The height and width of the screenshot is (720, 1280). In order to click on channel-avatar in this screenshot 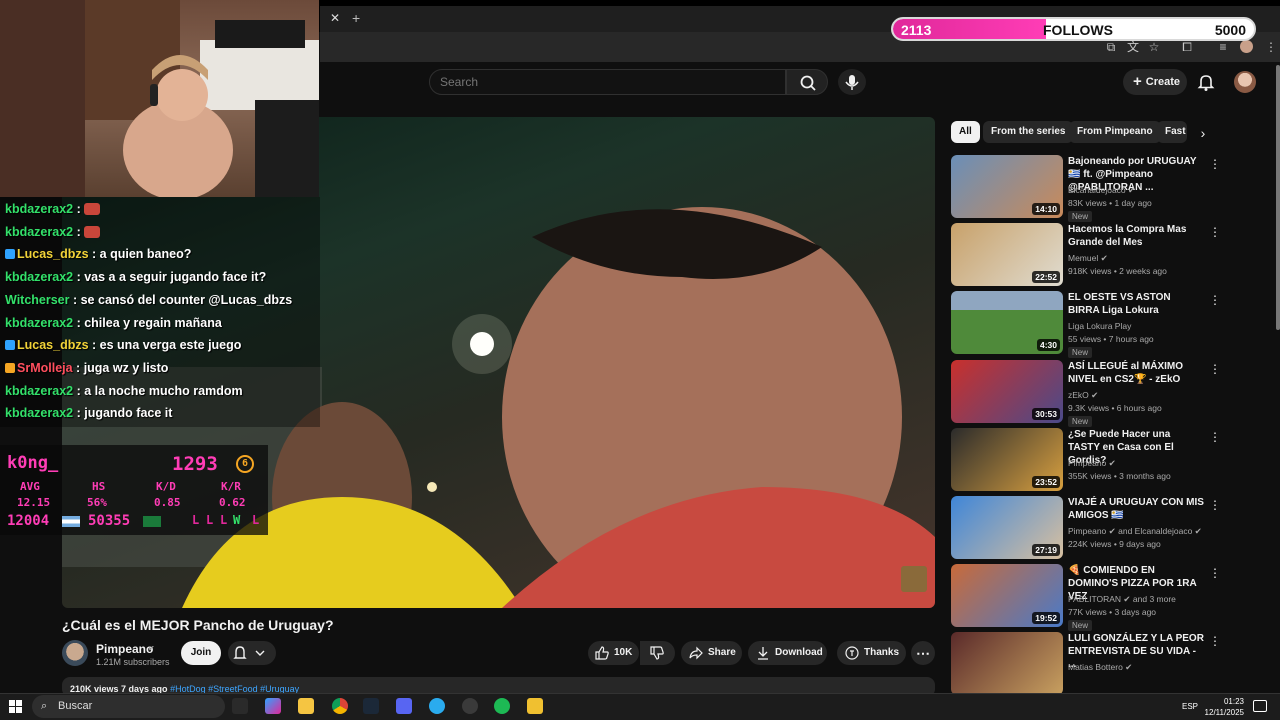, I will do `click(75, 653)`.